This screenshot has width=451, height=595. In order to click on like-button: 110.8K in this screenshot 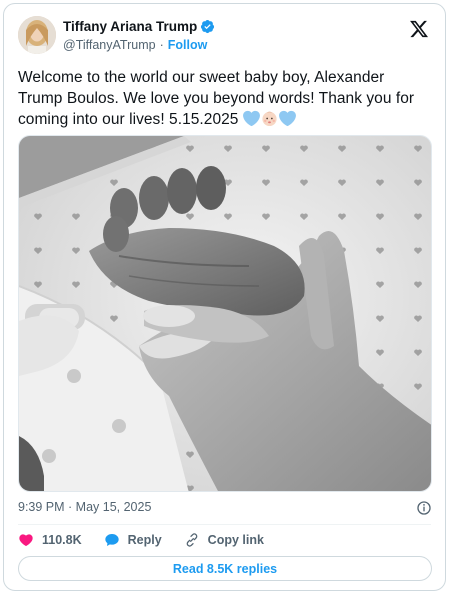, I will do `click(50, 540)`.